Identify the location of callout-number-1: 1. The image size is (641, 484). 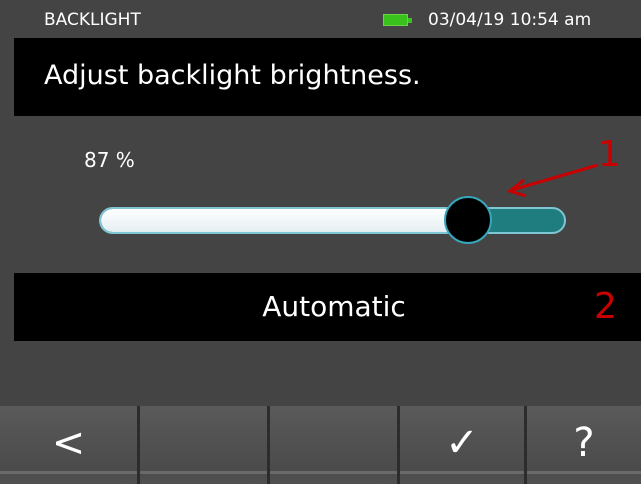
(609, 154).